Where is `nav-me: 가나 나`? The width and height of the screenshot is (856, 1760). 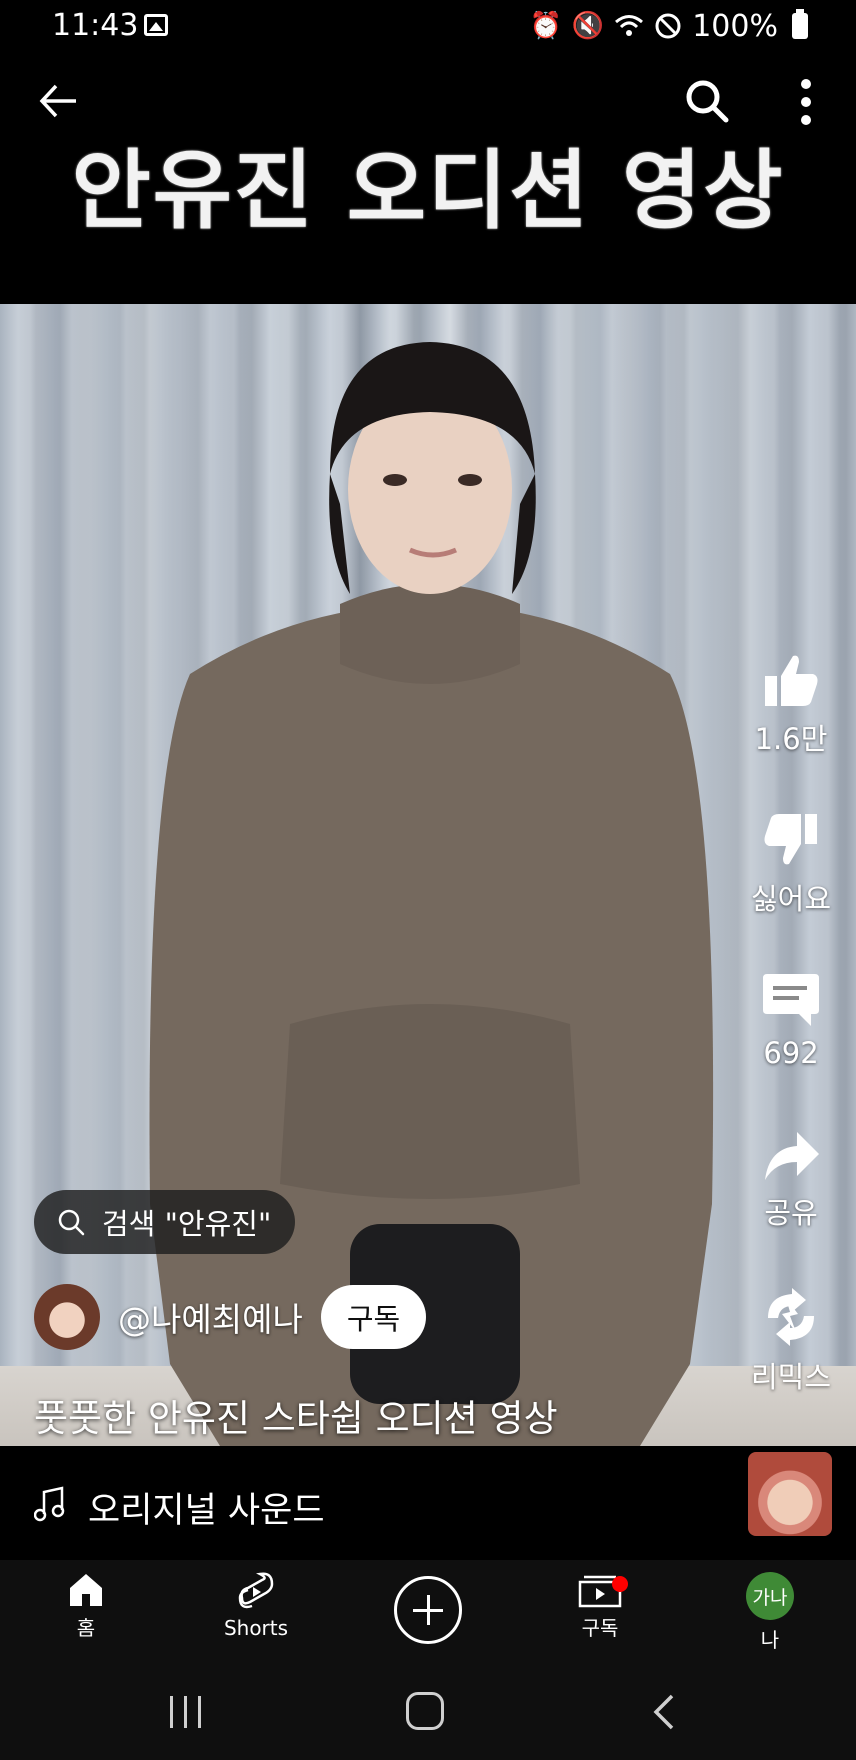 nav-me: 가나 나 is located at coordinates (770, 1612).